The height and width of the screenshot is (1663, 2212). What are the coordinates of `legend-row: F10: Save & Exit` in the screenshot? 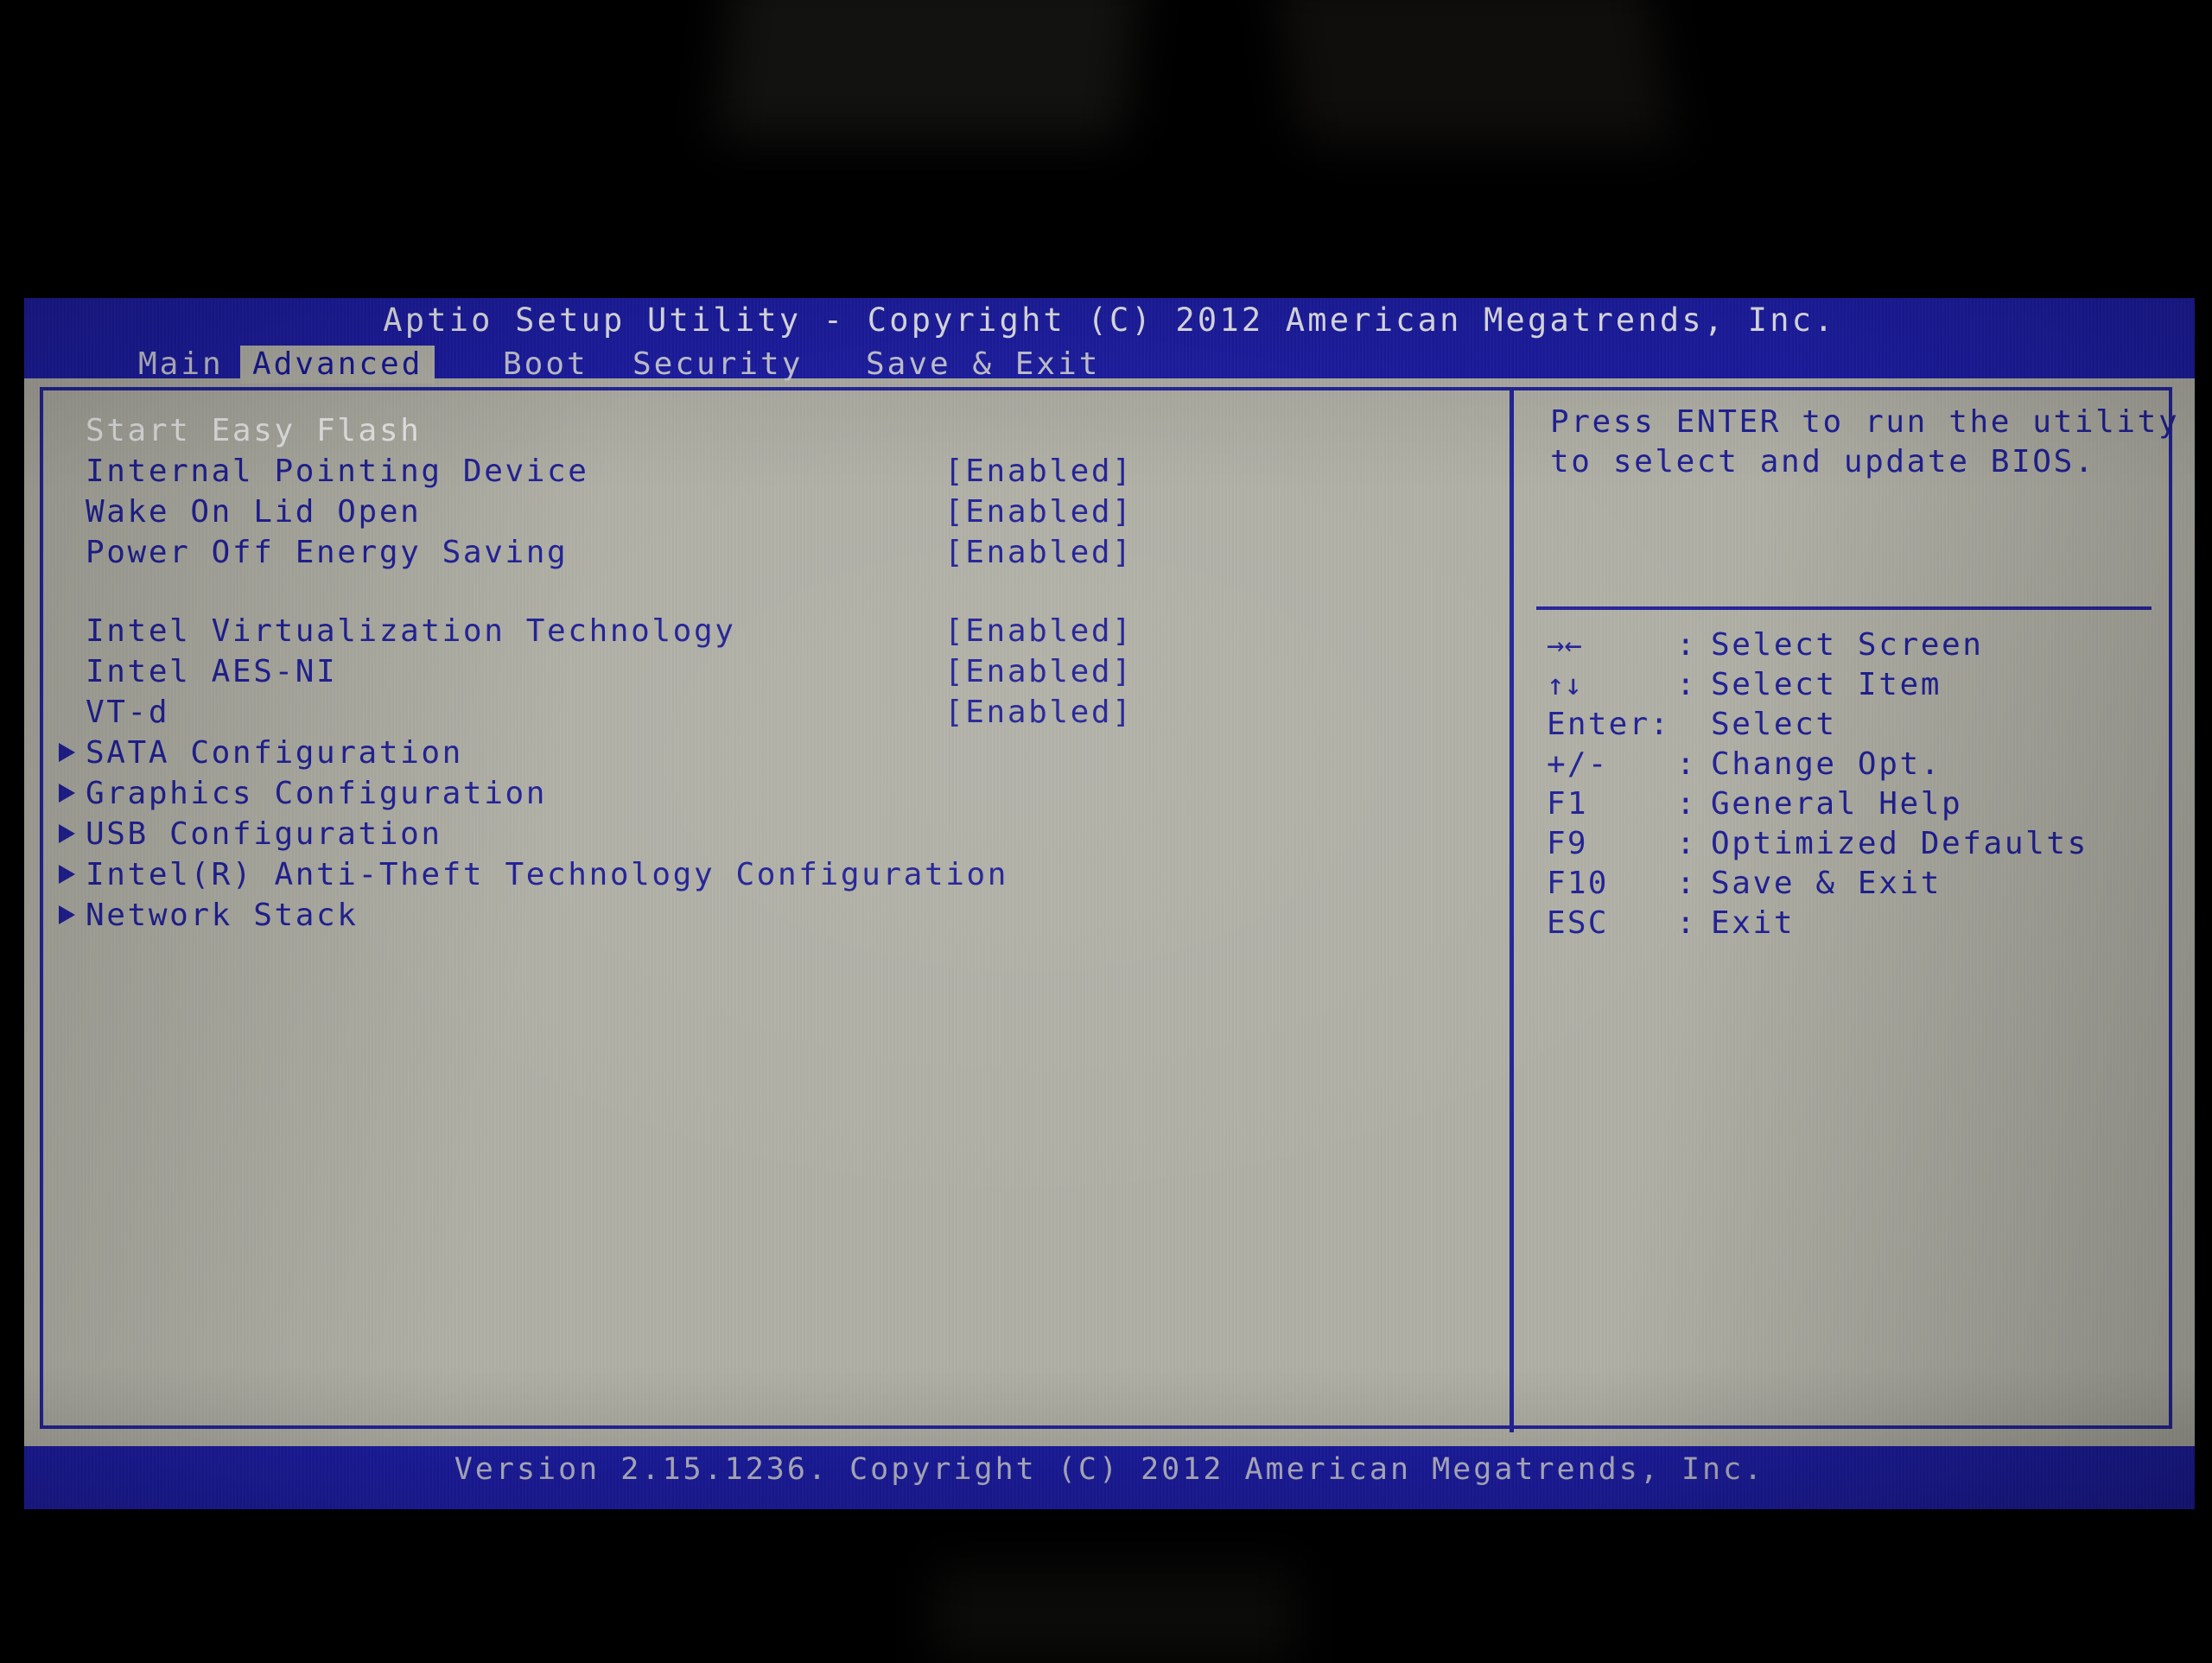 It's located at (1854, 884).